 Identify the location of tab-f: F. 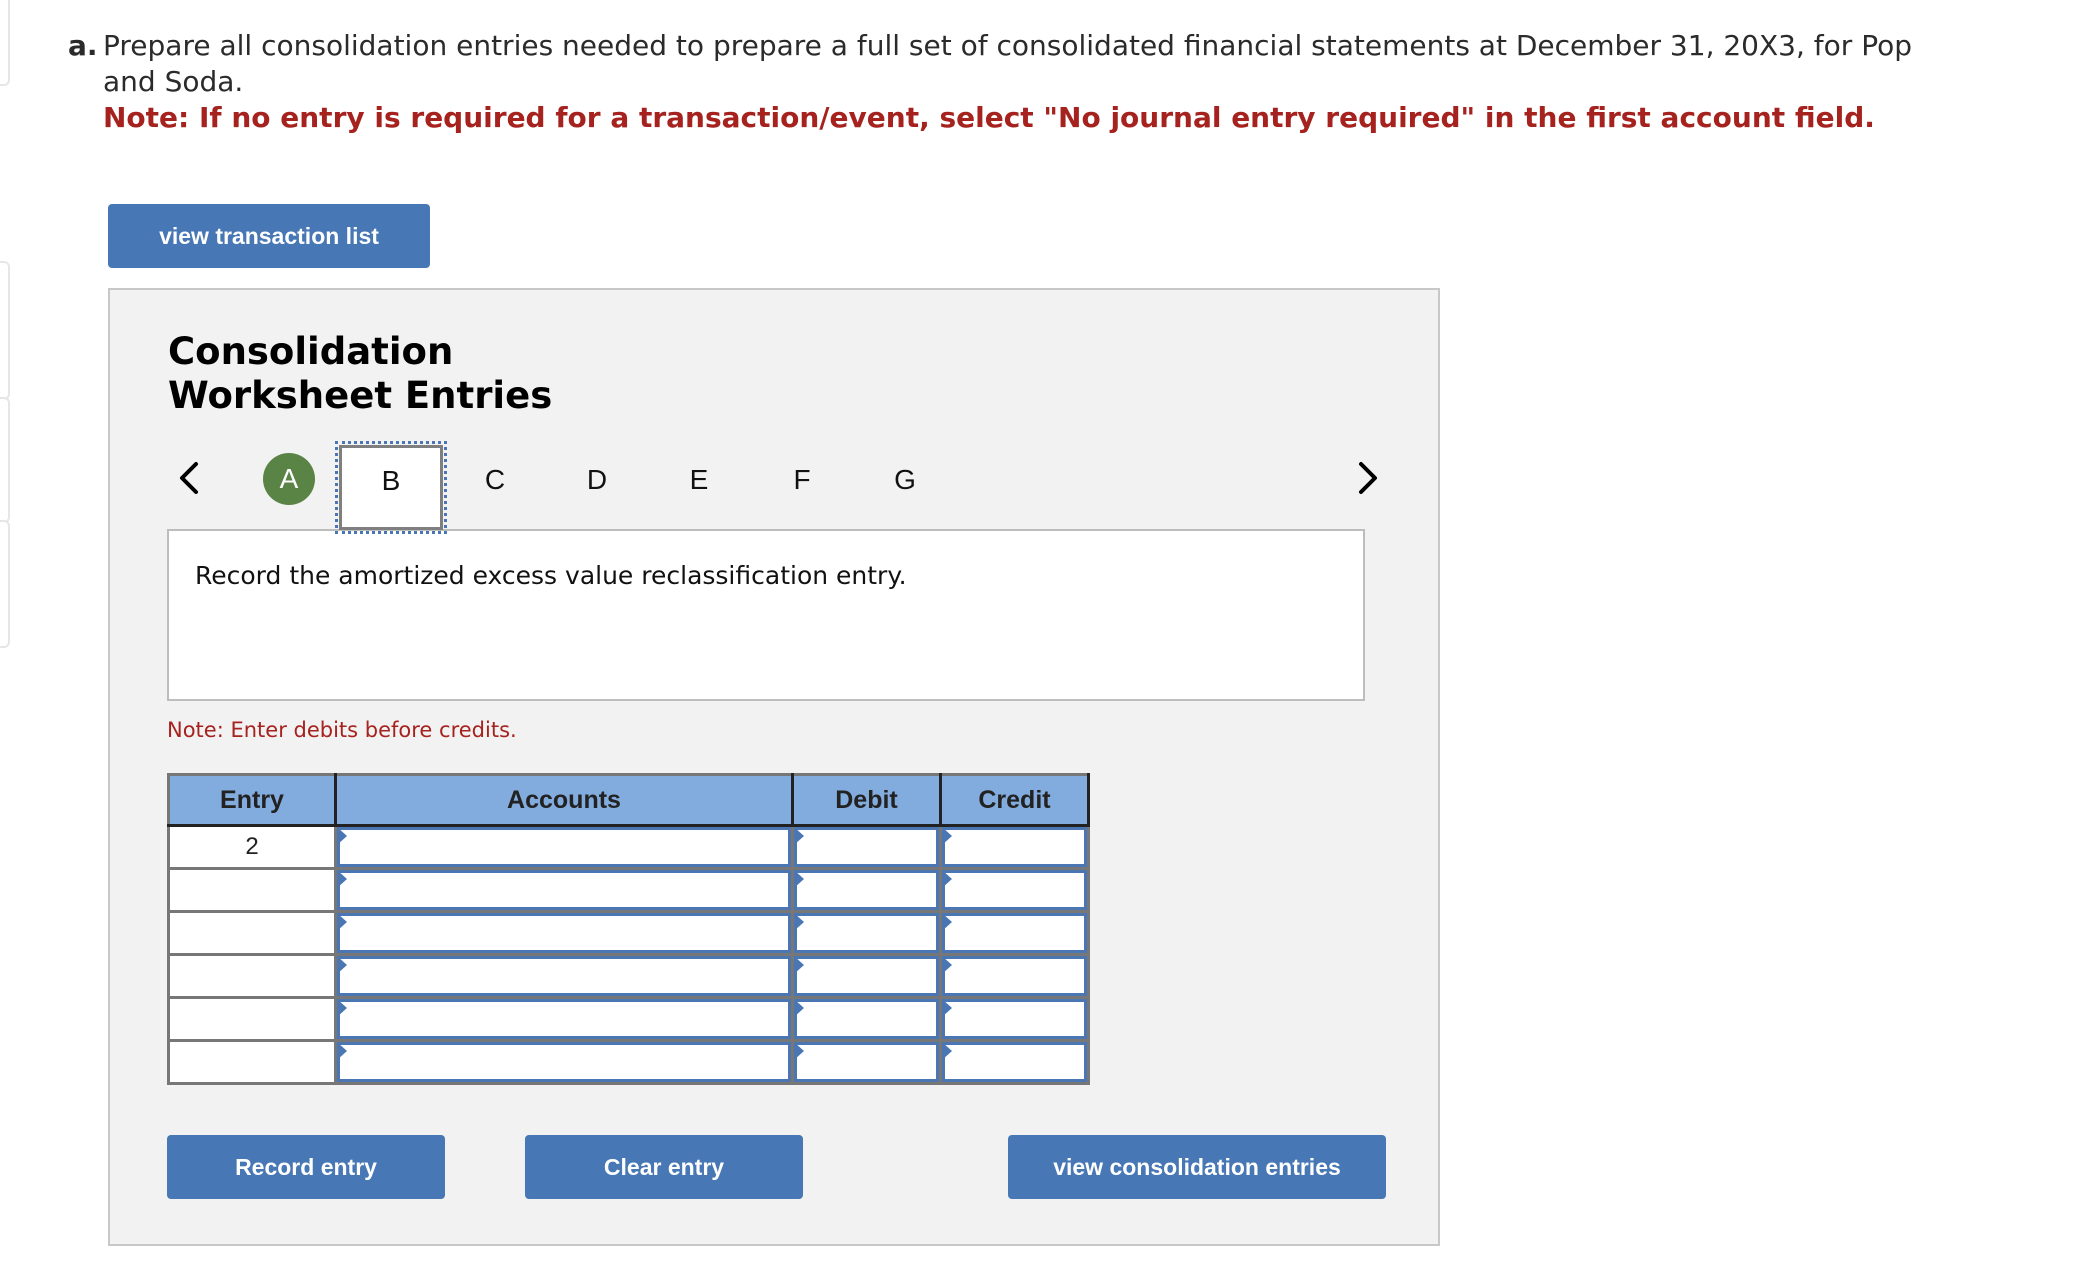
(802, 480).